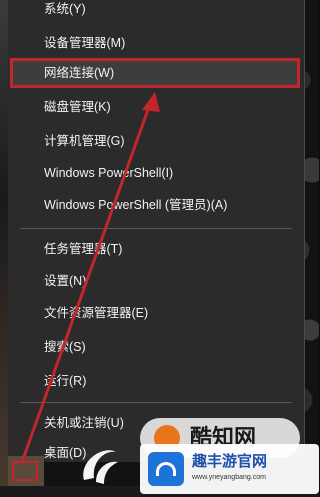 The height and width of the screenshot is (497, 320). I want to click on menu-item-run: 运行(R), so click(156, 381).